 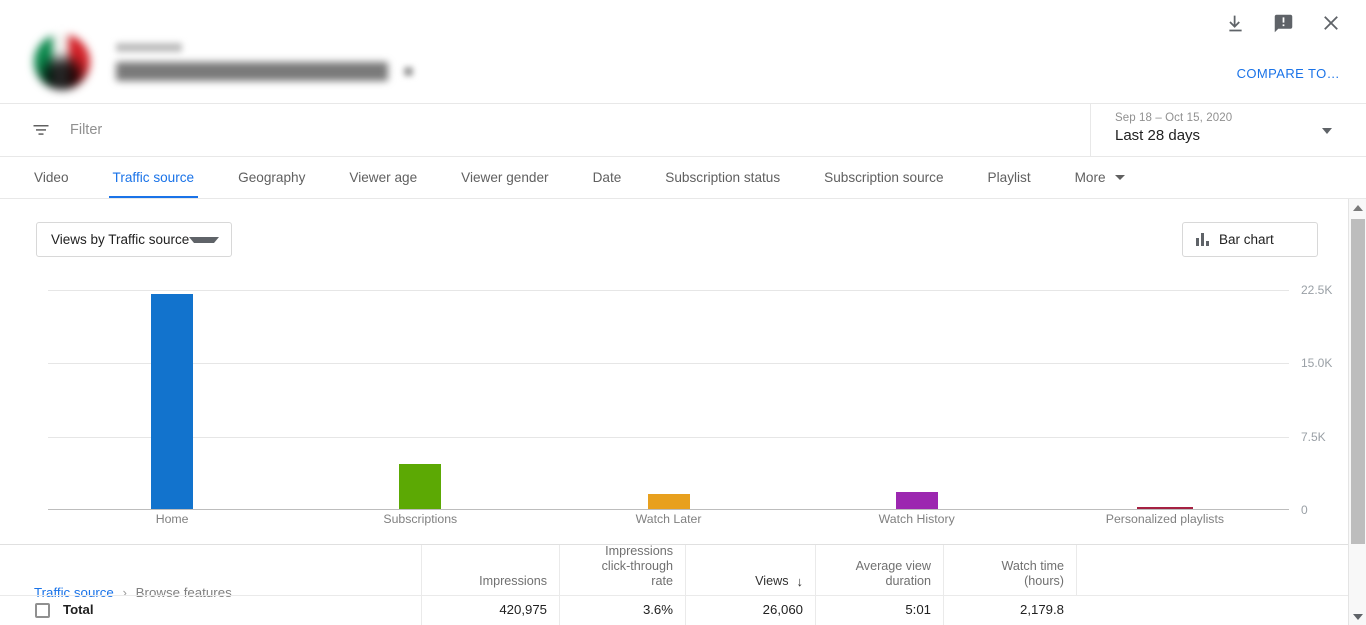 I want to click on column-header-label: Views, so click(x=772, y=581).